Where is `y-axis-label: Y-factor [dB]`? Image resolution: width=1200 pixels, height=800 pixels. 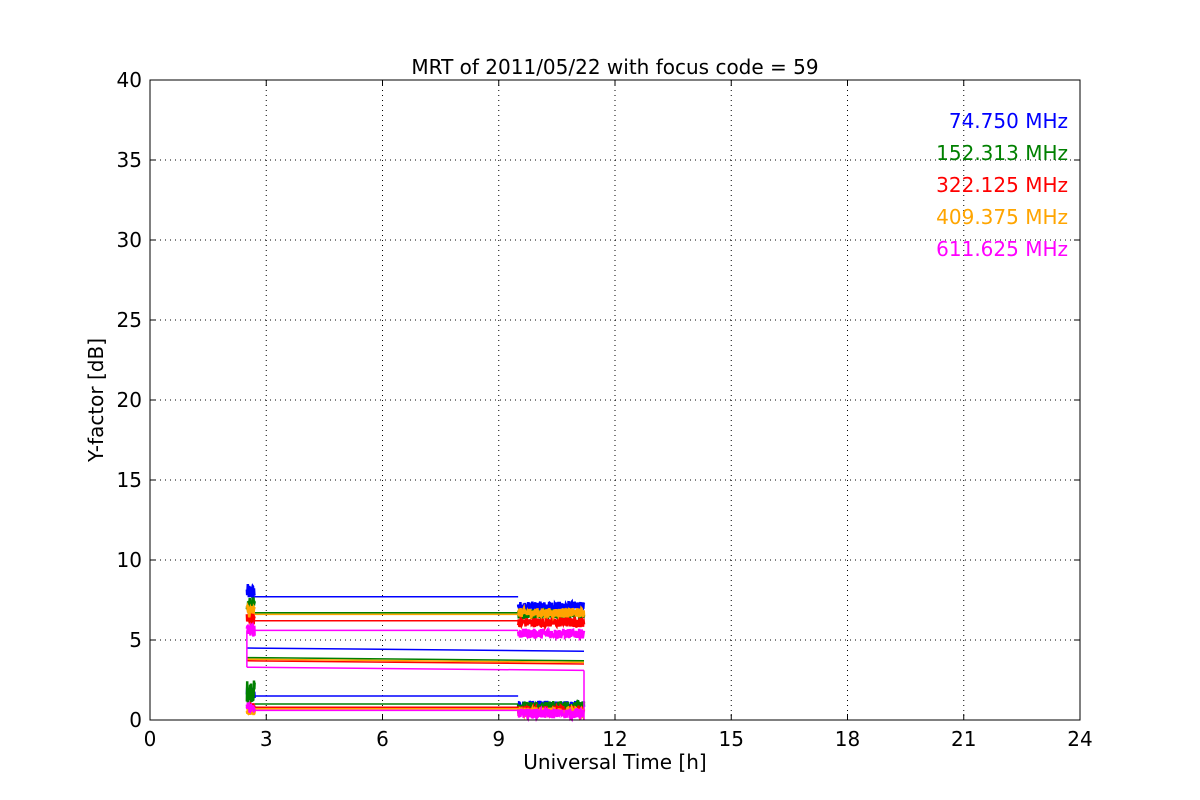 y-axis-label: Y-factor [dB] is located at coordinates (96, 400).